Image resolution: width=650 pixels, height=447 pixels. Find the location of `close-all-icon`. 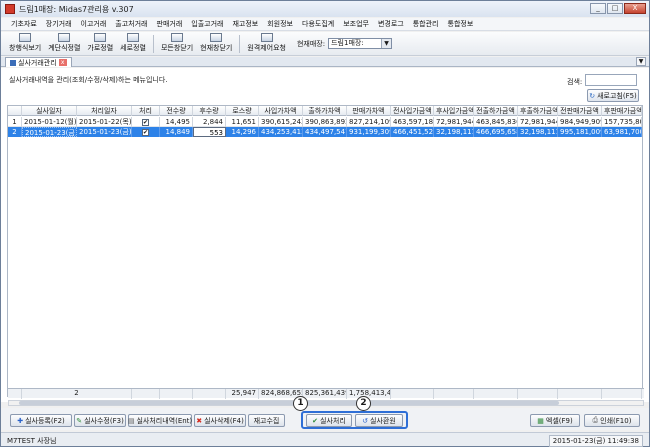

close-all-icon is located at coordinates (177, 37).